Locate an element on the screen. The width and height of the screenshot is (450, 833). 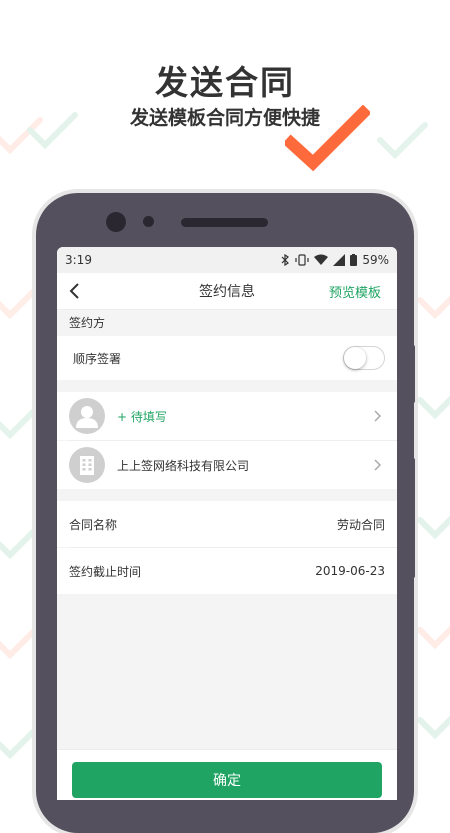
person-icon is located at coordinates (87, 416).